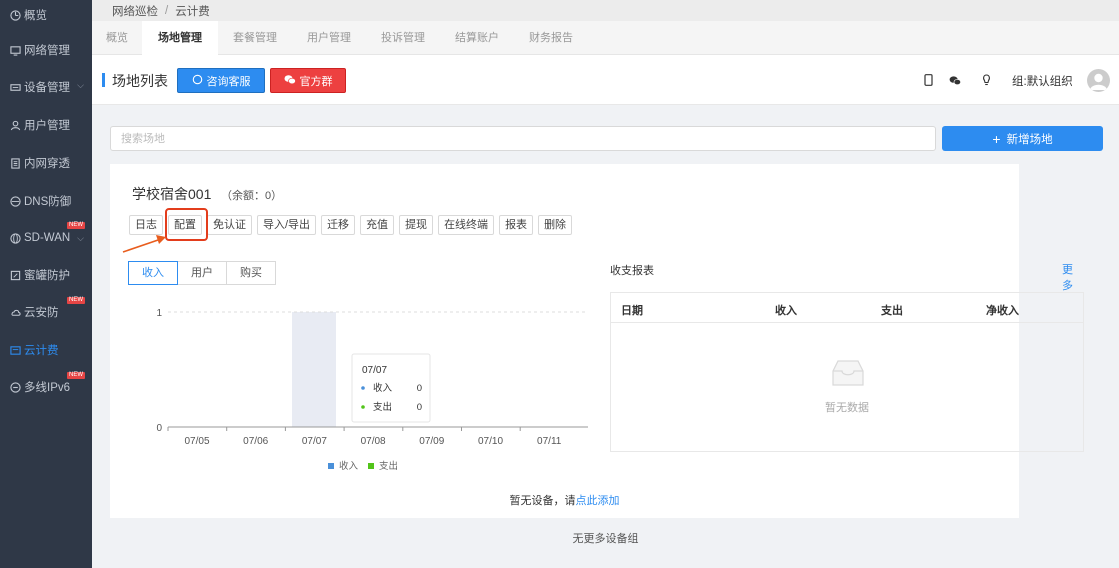 This screenshot has width=1119, height=568. I want to click on hover-band, so click(314, 369).